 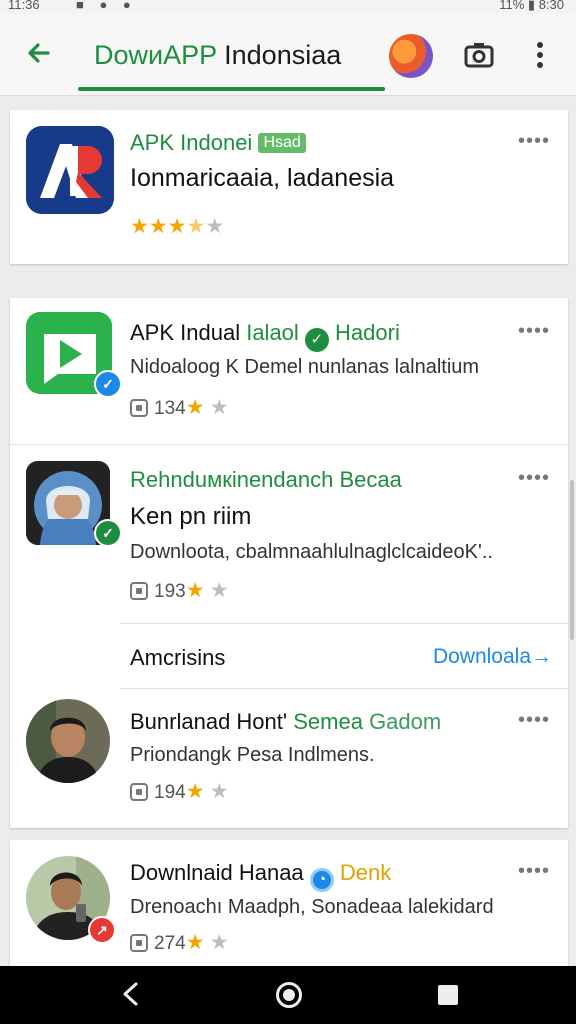 I want to click on status-time: 11:36, so click(x=24, y=6).